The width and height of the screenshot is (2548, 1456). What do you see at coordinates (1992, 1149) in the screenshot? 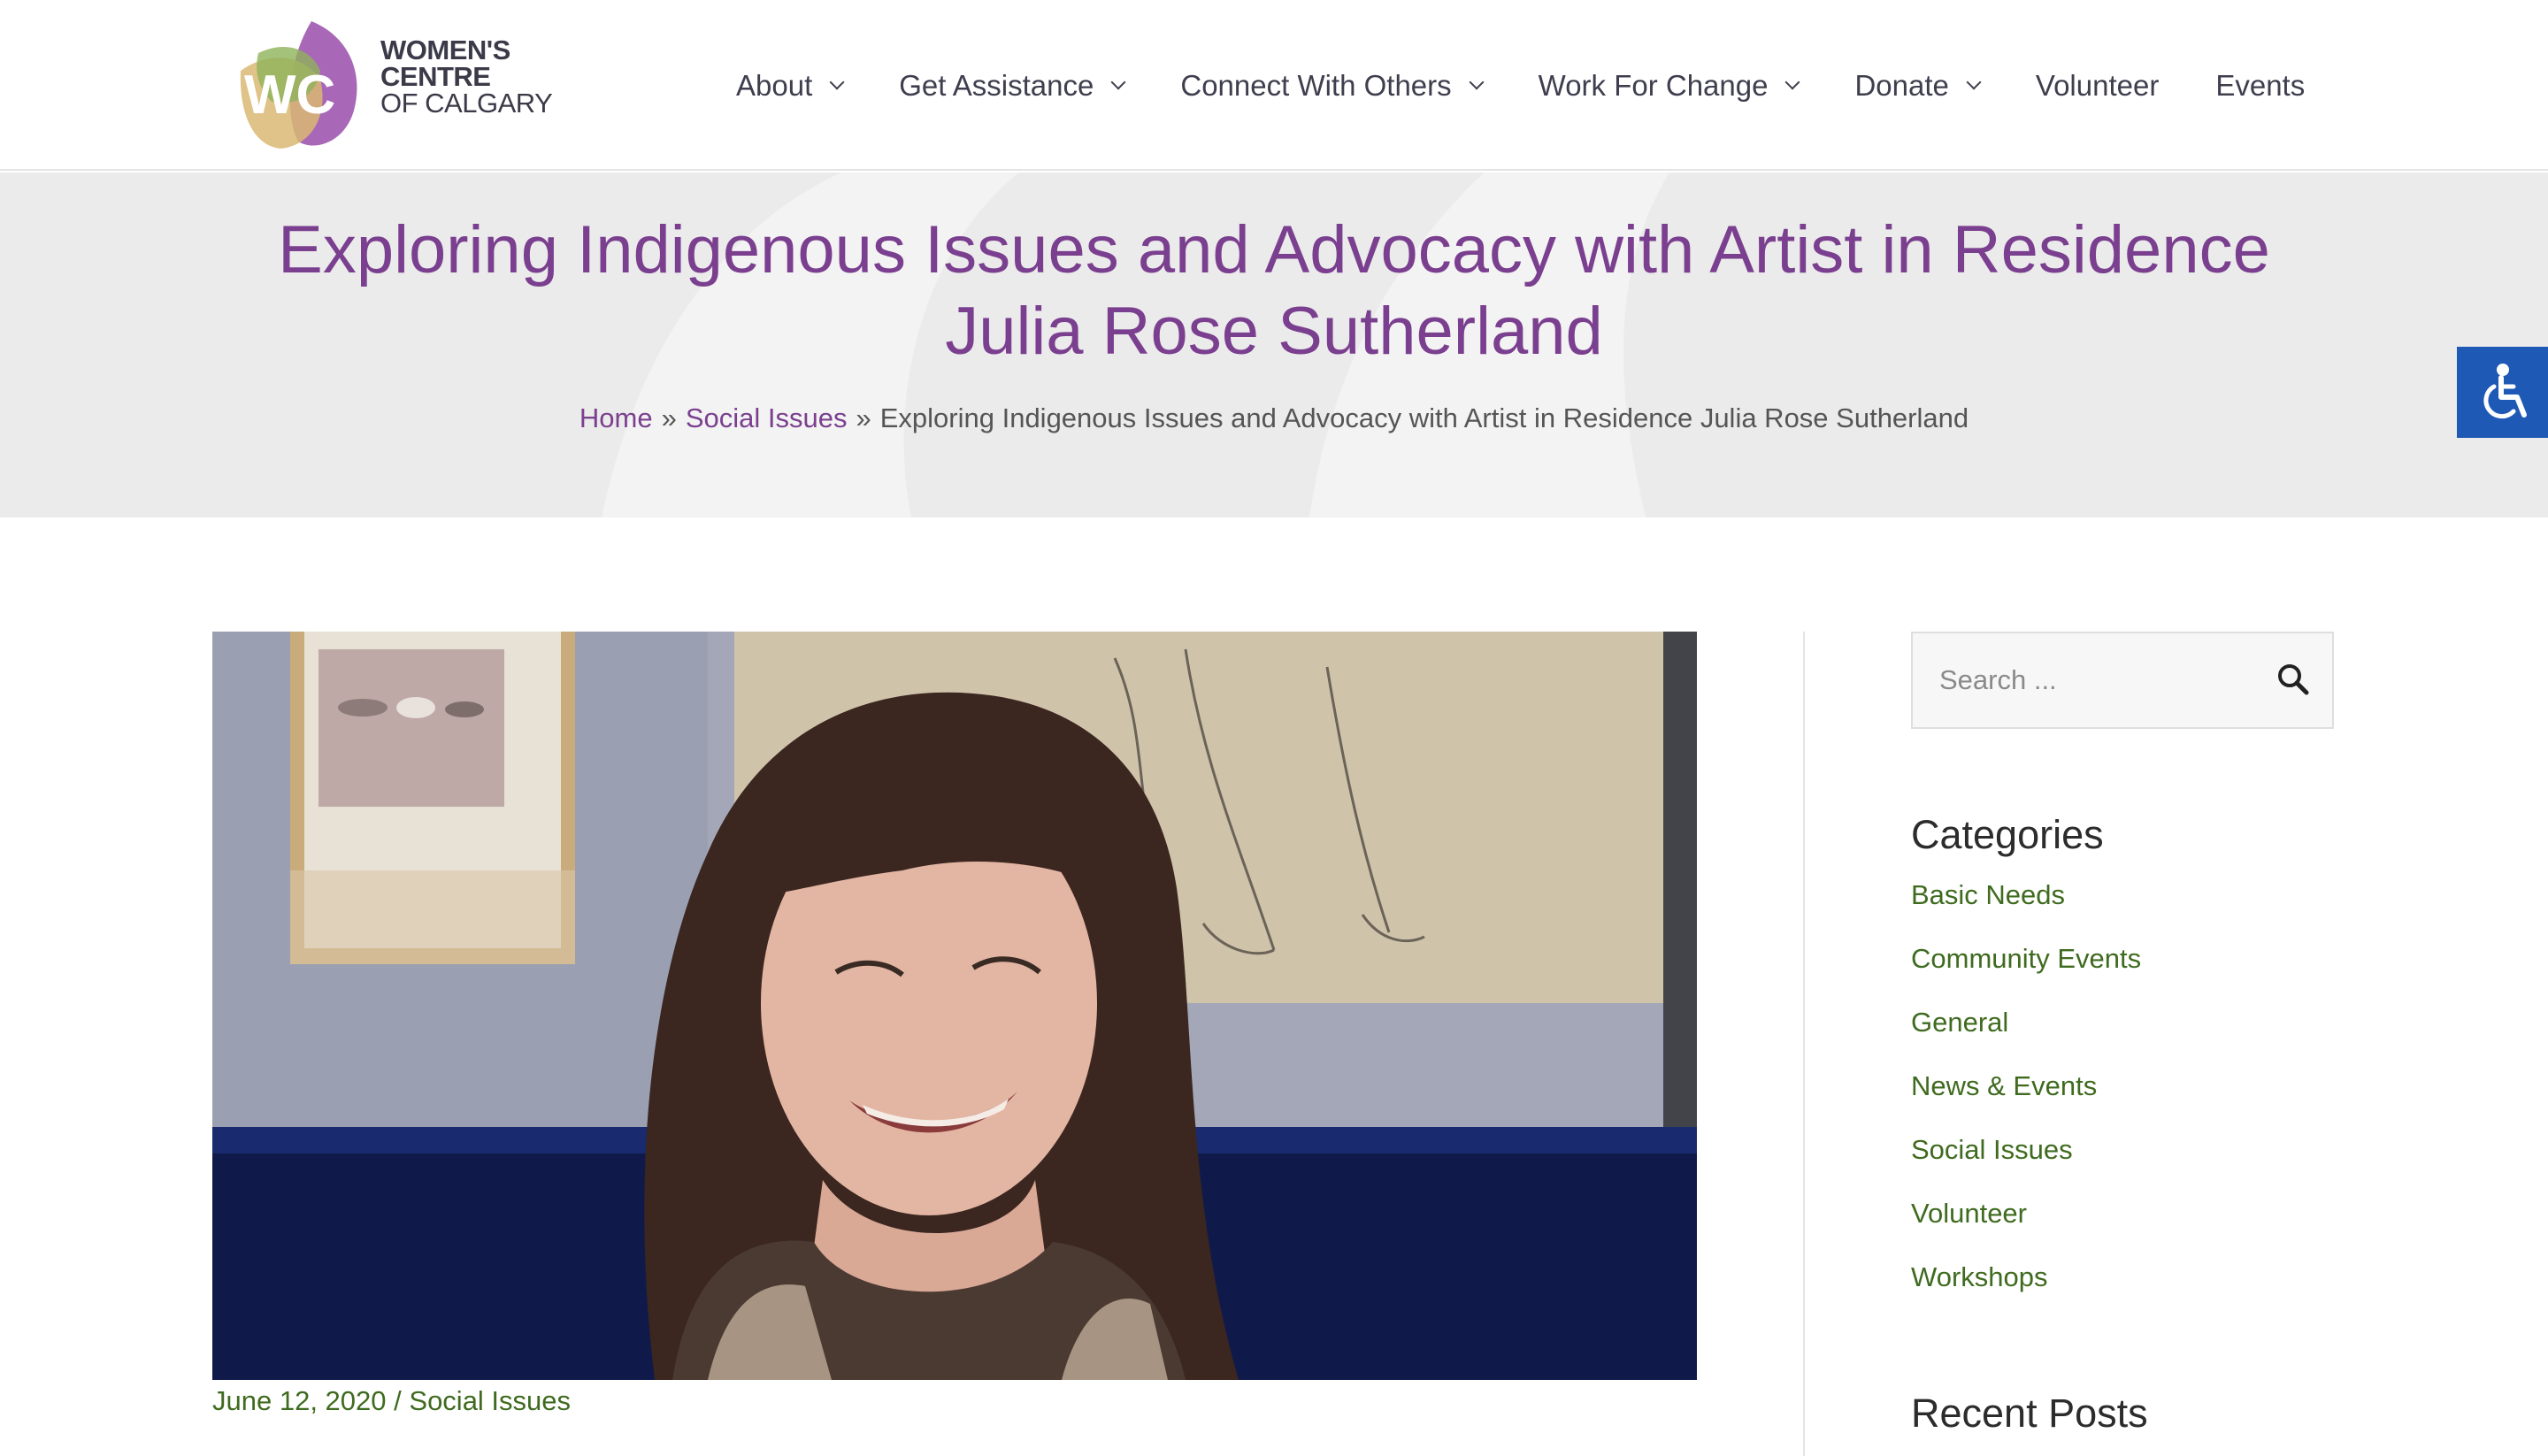
I see `category-link-social-issues: Social Issues` at bounding box center [1992, 1149].